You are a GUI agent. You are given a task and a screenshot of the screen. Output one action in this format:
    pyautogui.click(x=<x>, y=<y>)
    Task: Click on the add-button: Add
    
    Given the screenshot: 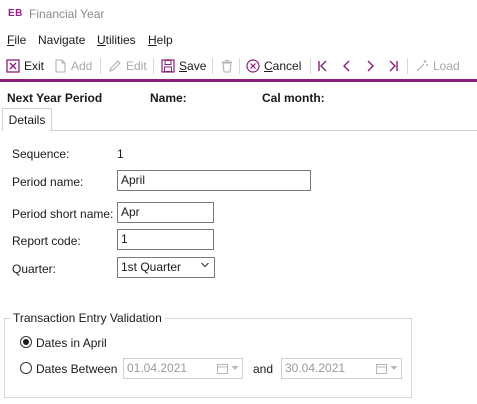 What is the action you would take?
    pyautogui.click(x=72, y=66)
    